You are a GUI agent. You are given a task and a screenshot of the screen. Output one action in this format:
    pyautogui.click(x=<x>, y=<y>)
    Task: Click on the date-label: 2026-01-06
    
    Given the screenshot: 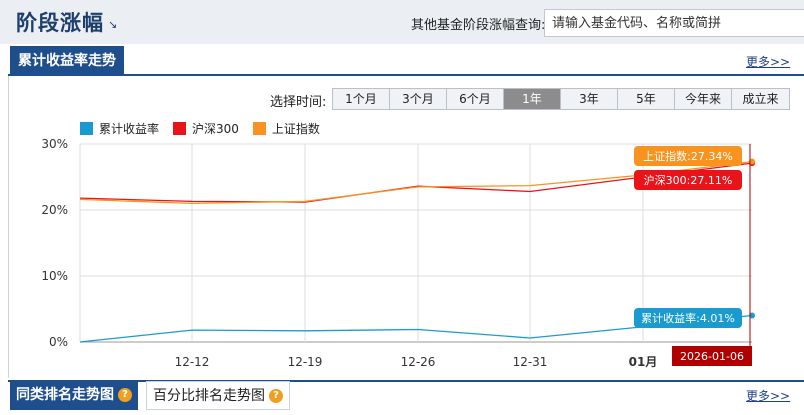 What is the action you would take?
    pyautogui.click(x=712, y=356)
    